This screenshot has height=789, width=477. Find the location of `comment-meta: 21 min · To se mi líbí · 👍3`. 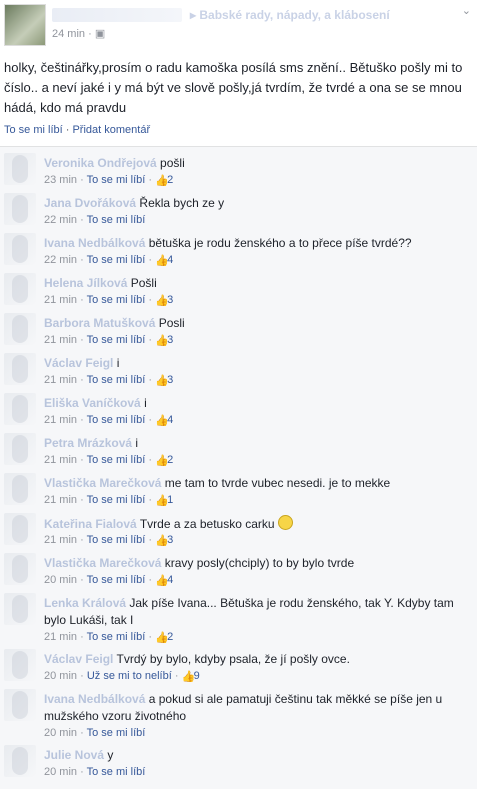

comment-meta: 21 min · To se mi líbí · 👍3 is located at coordinates (108, 380).